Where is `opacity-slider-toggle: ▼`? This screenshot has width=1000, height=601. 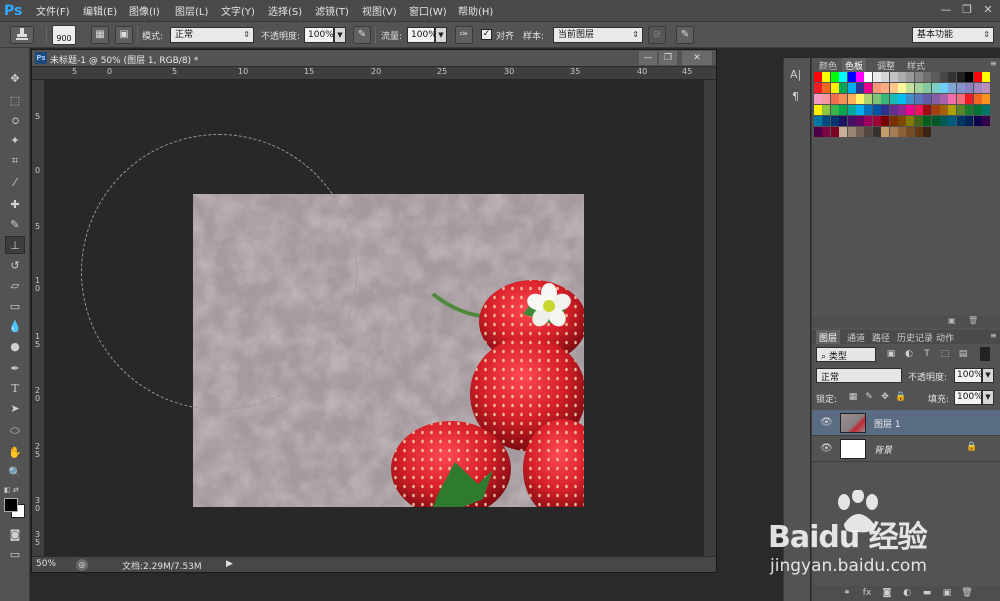 opacity-slider-toggle: ▼ is located at coordinates (340, 35).